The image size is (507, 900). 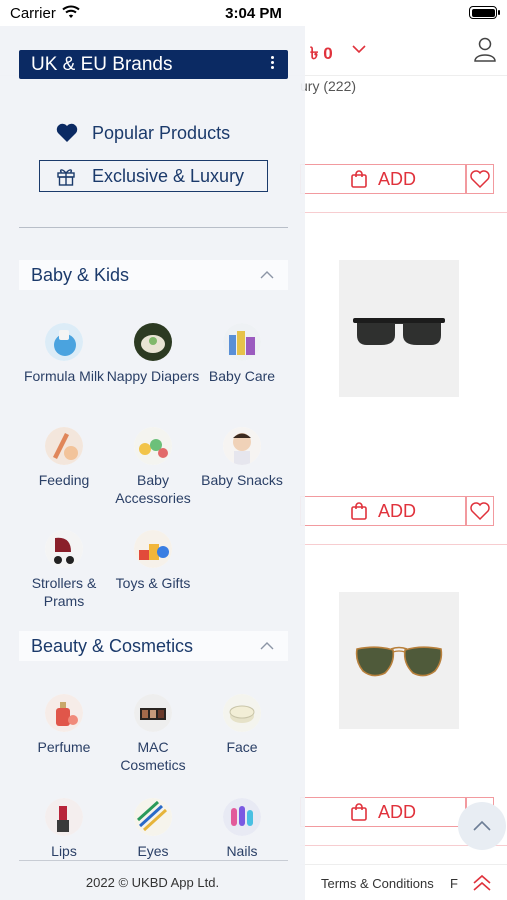 What do you see at coordinates (242, 446) in the screenshot?
I see `baby-snacks-icon` at bounding box center [242, 446].